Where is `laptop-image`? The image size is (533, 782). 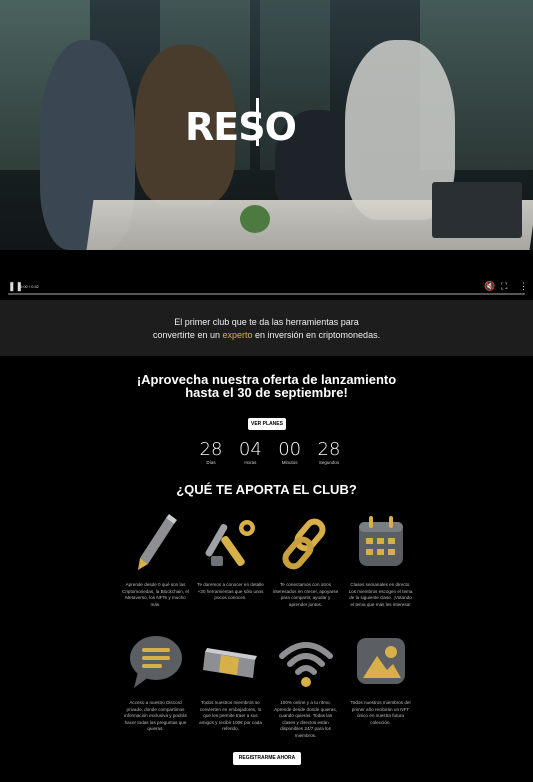
laptop-image is located at coordinates (477, 210).